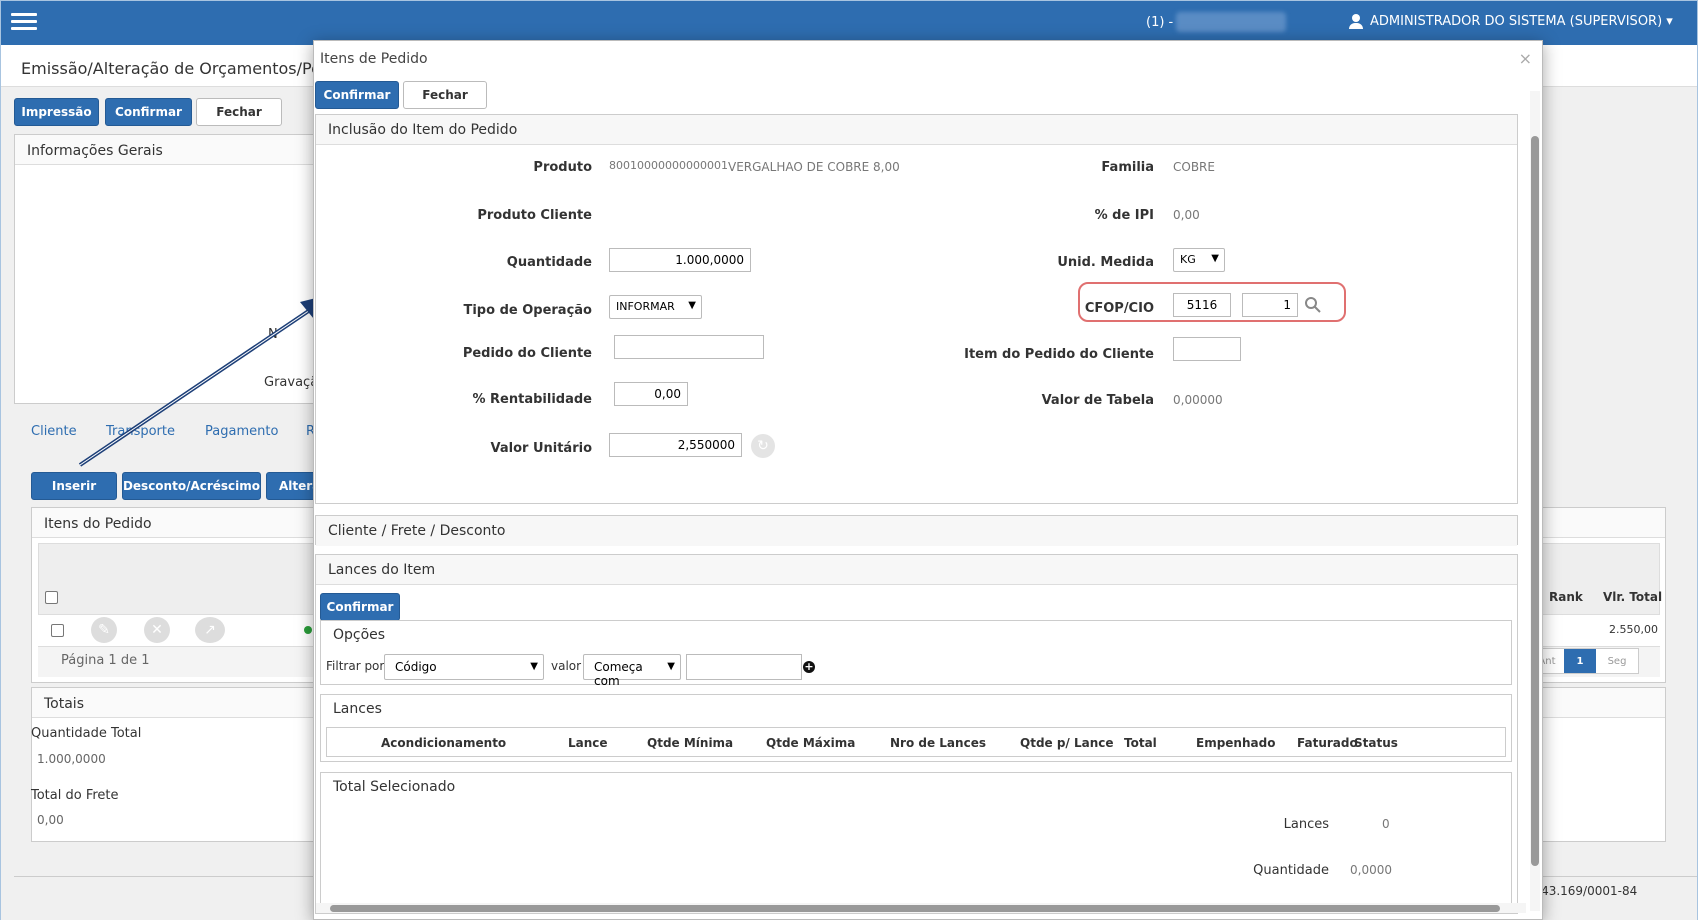  What do you see at coordinates (51, 597) in the screenshot?
I see `select-all-checkbox` at bounding box center [51, 597].